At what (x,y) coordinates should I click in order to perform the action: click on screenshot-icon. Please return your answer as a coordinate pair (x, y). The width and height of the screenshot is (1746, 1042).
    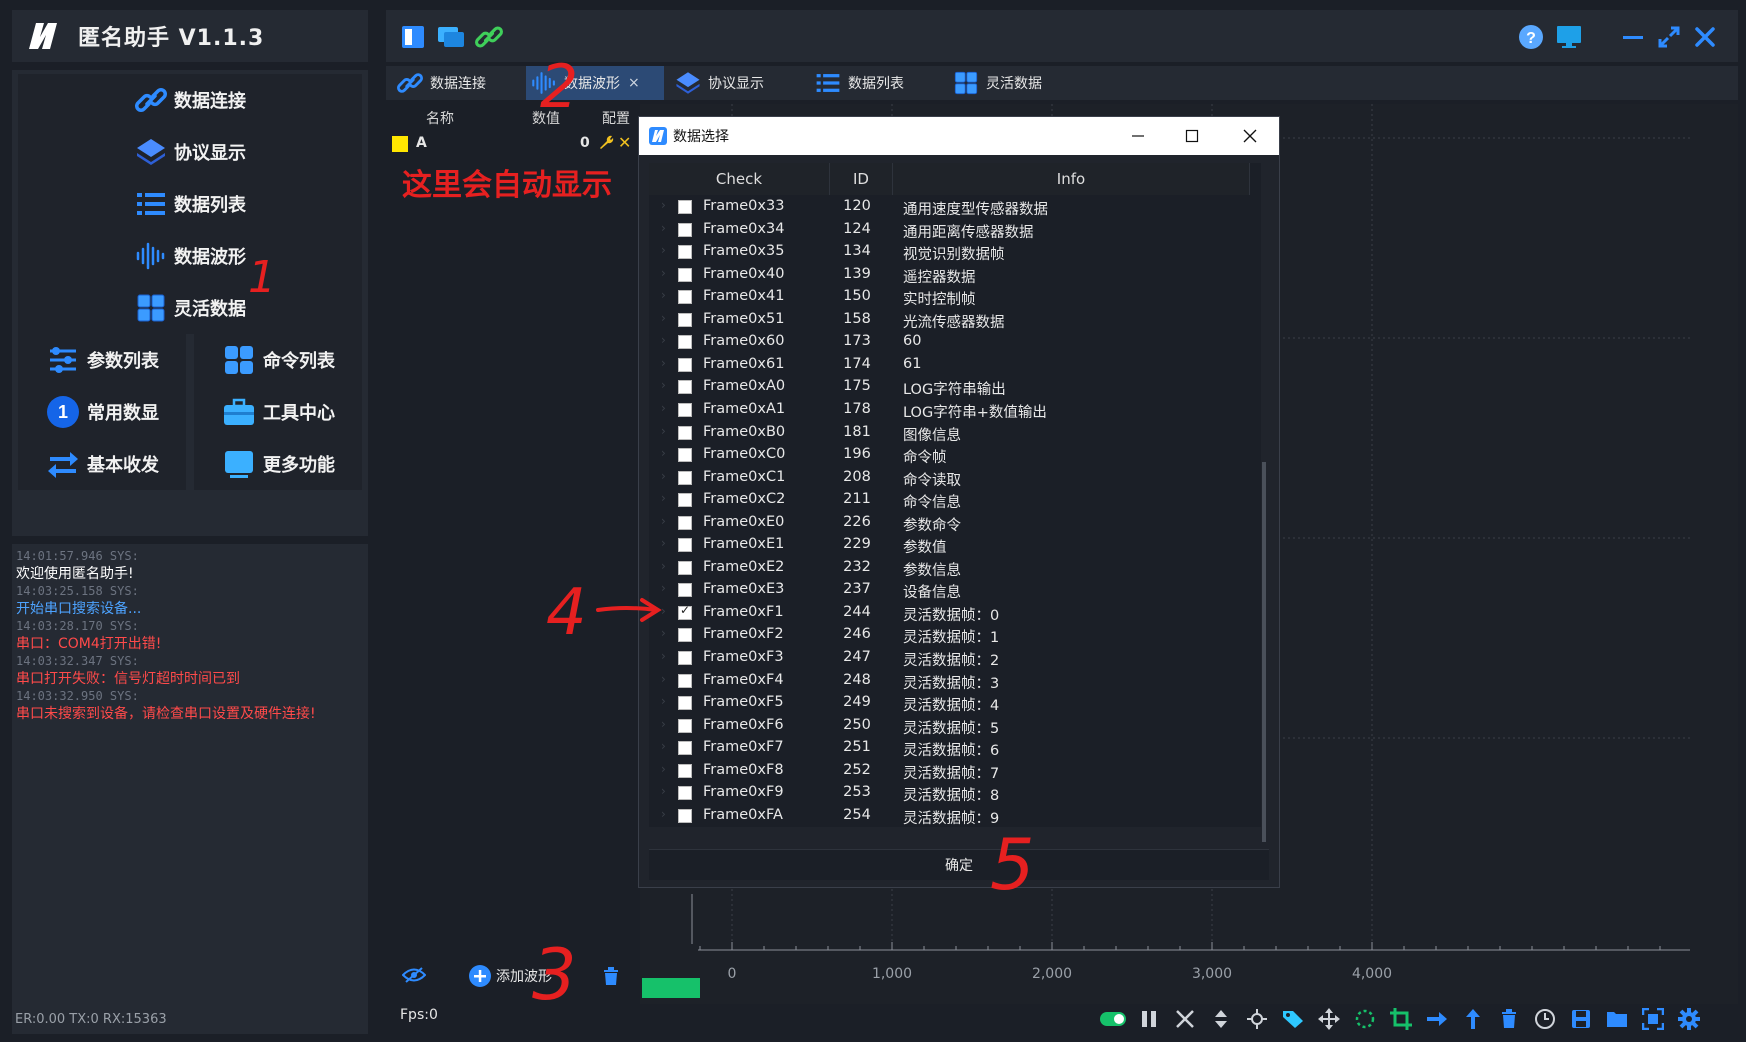
    Looking at the image, I should click on (1653, 1019).